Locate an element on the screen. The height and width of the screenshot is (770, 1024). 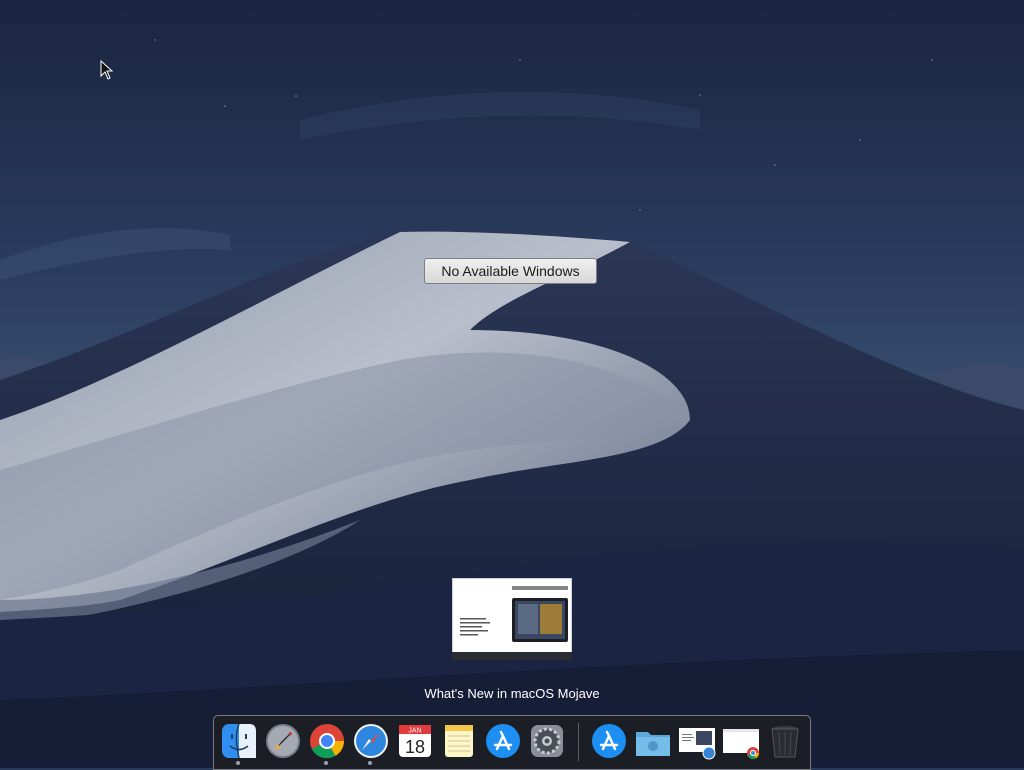
finder-icon is located at coordinates (239, 741).